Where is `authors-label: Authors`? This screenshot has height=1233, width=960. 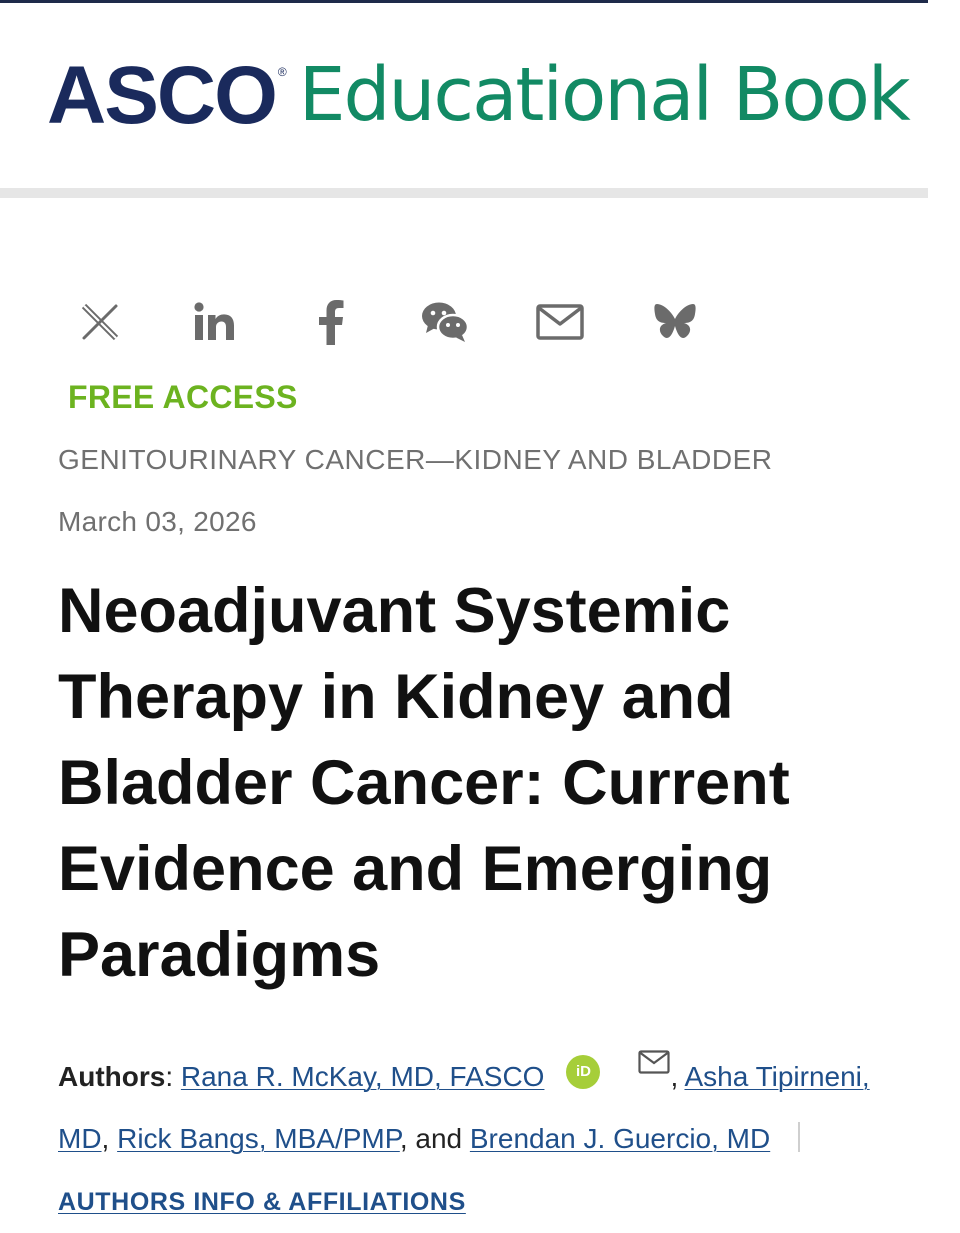
authors-label: Authors is located at coordinates (112, 1076).